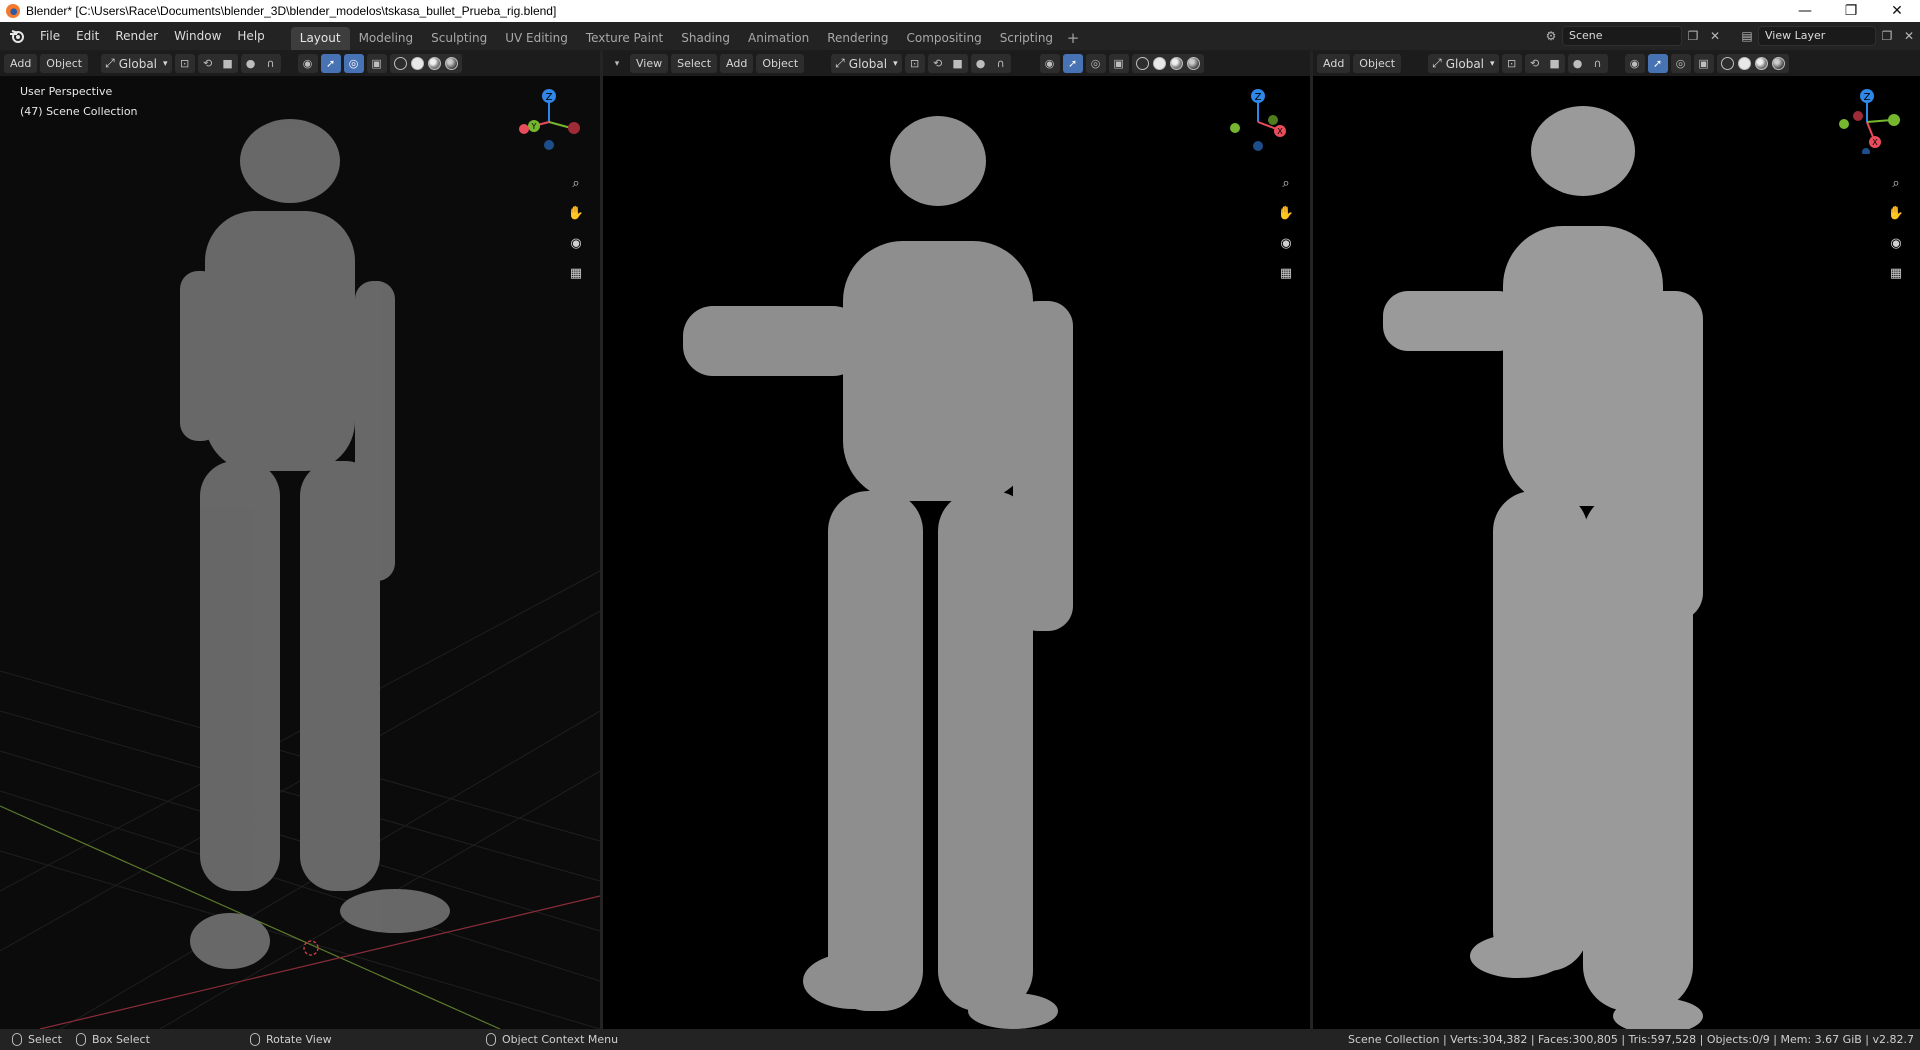 Image resolution: width=1920 pixels, height=1050 pixels. What do you see at coordinates (250, 36) in the screenshot?
I see `menu-help: Help` at bounding box center [250, 36].